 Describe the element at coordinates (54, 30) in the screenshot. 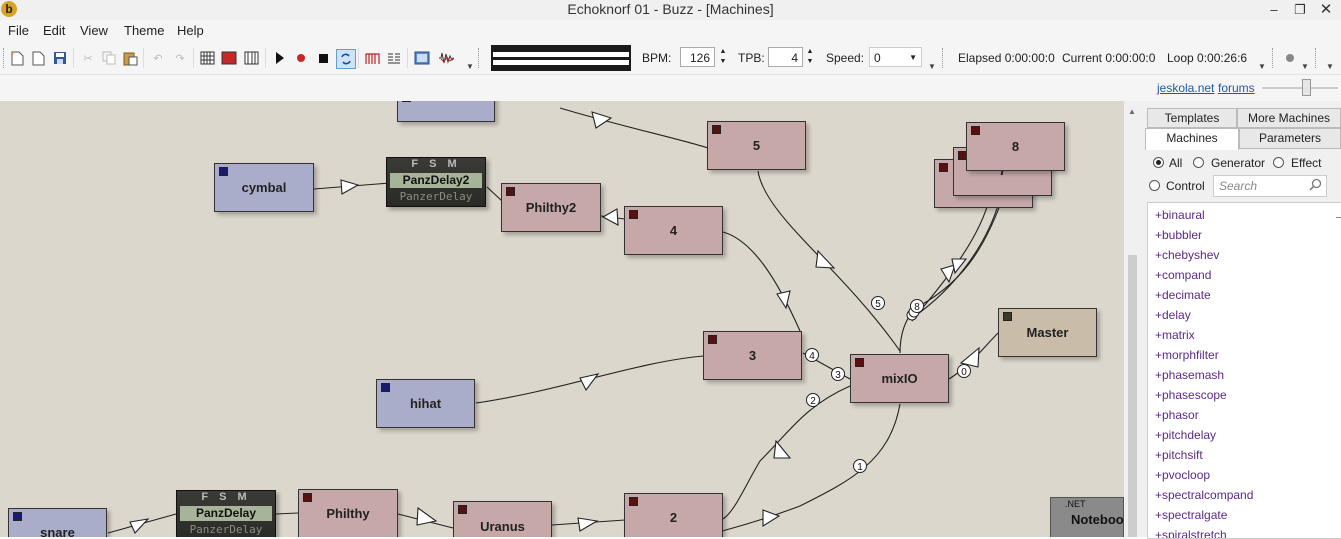

I see `menu-edit: Edit` at that location.